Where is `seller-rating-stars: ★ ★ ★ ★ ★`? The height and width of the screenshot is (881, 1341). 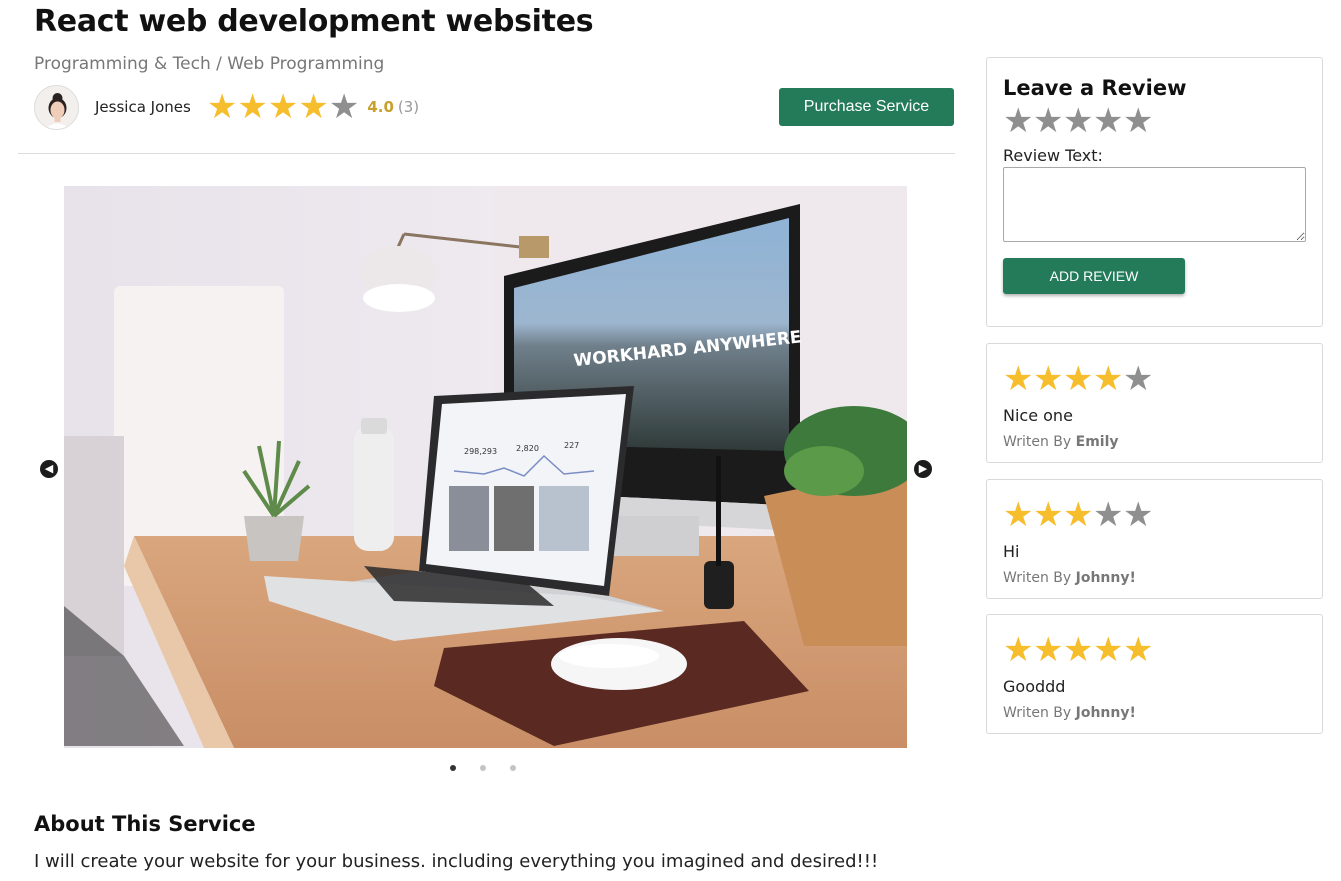
seller-rating-stars: ★ ★ ★ ★ ★ is located at coordinates (283, 107).